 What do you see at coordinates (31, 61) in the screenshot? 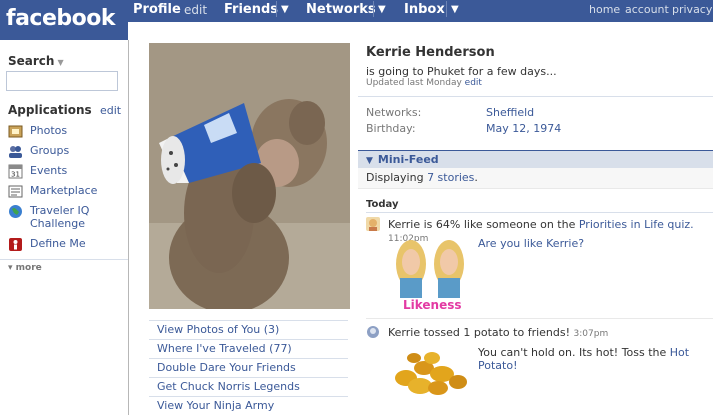
I see `search-label-text: Search` at bounding box center [31, 61].